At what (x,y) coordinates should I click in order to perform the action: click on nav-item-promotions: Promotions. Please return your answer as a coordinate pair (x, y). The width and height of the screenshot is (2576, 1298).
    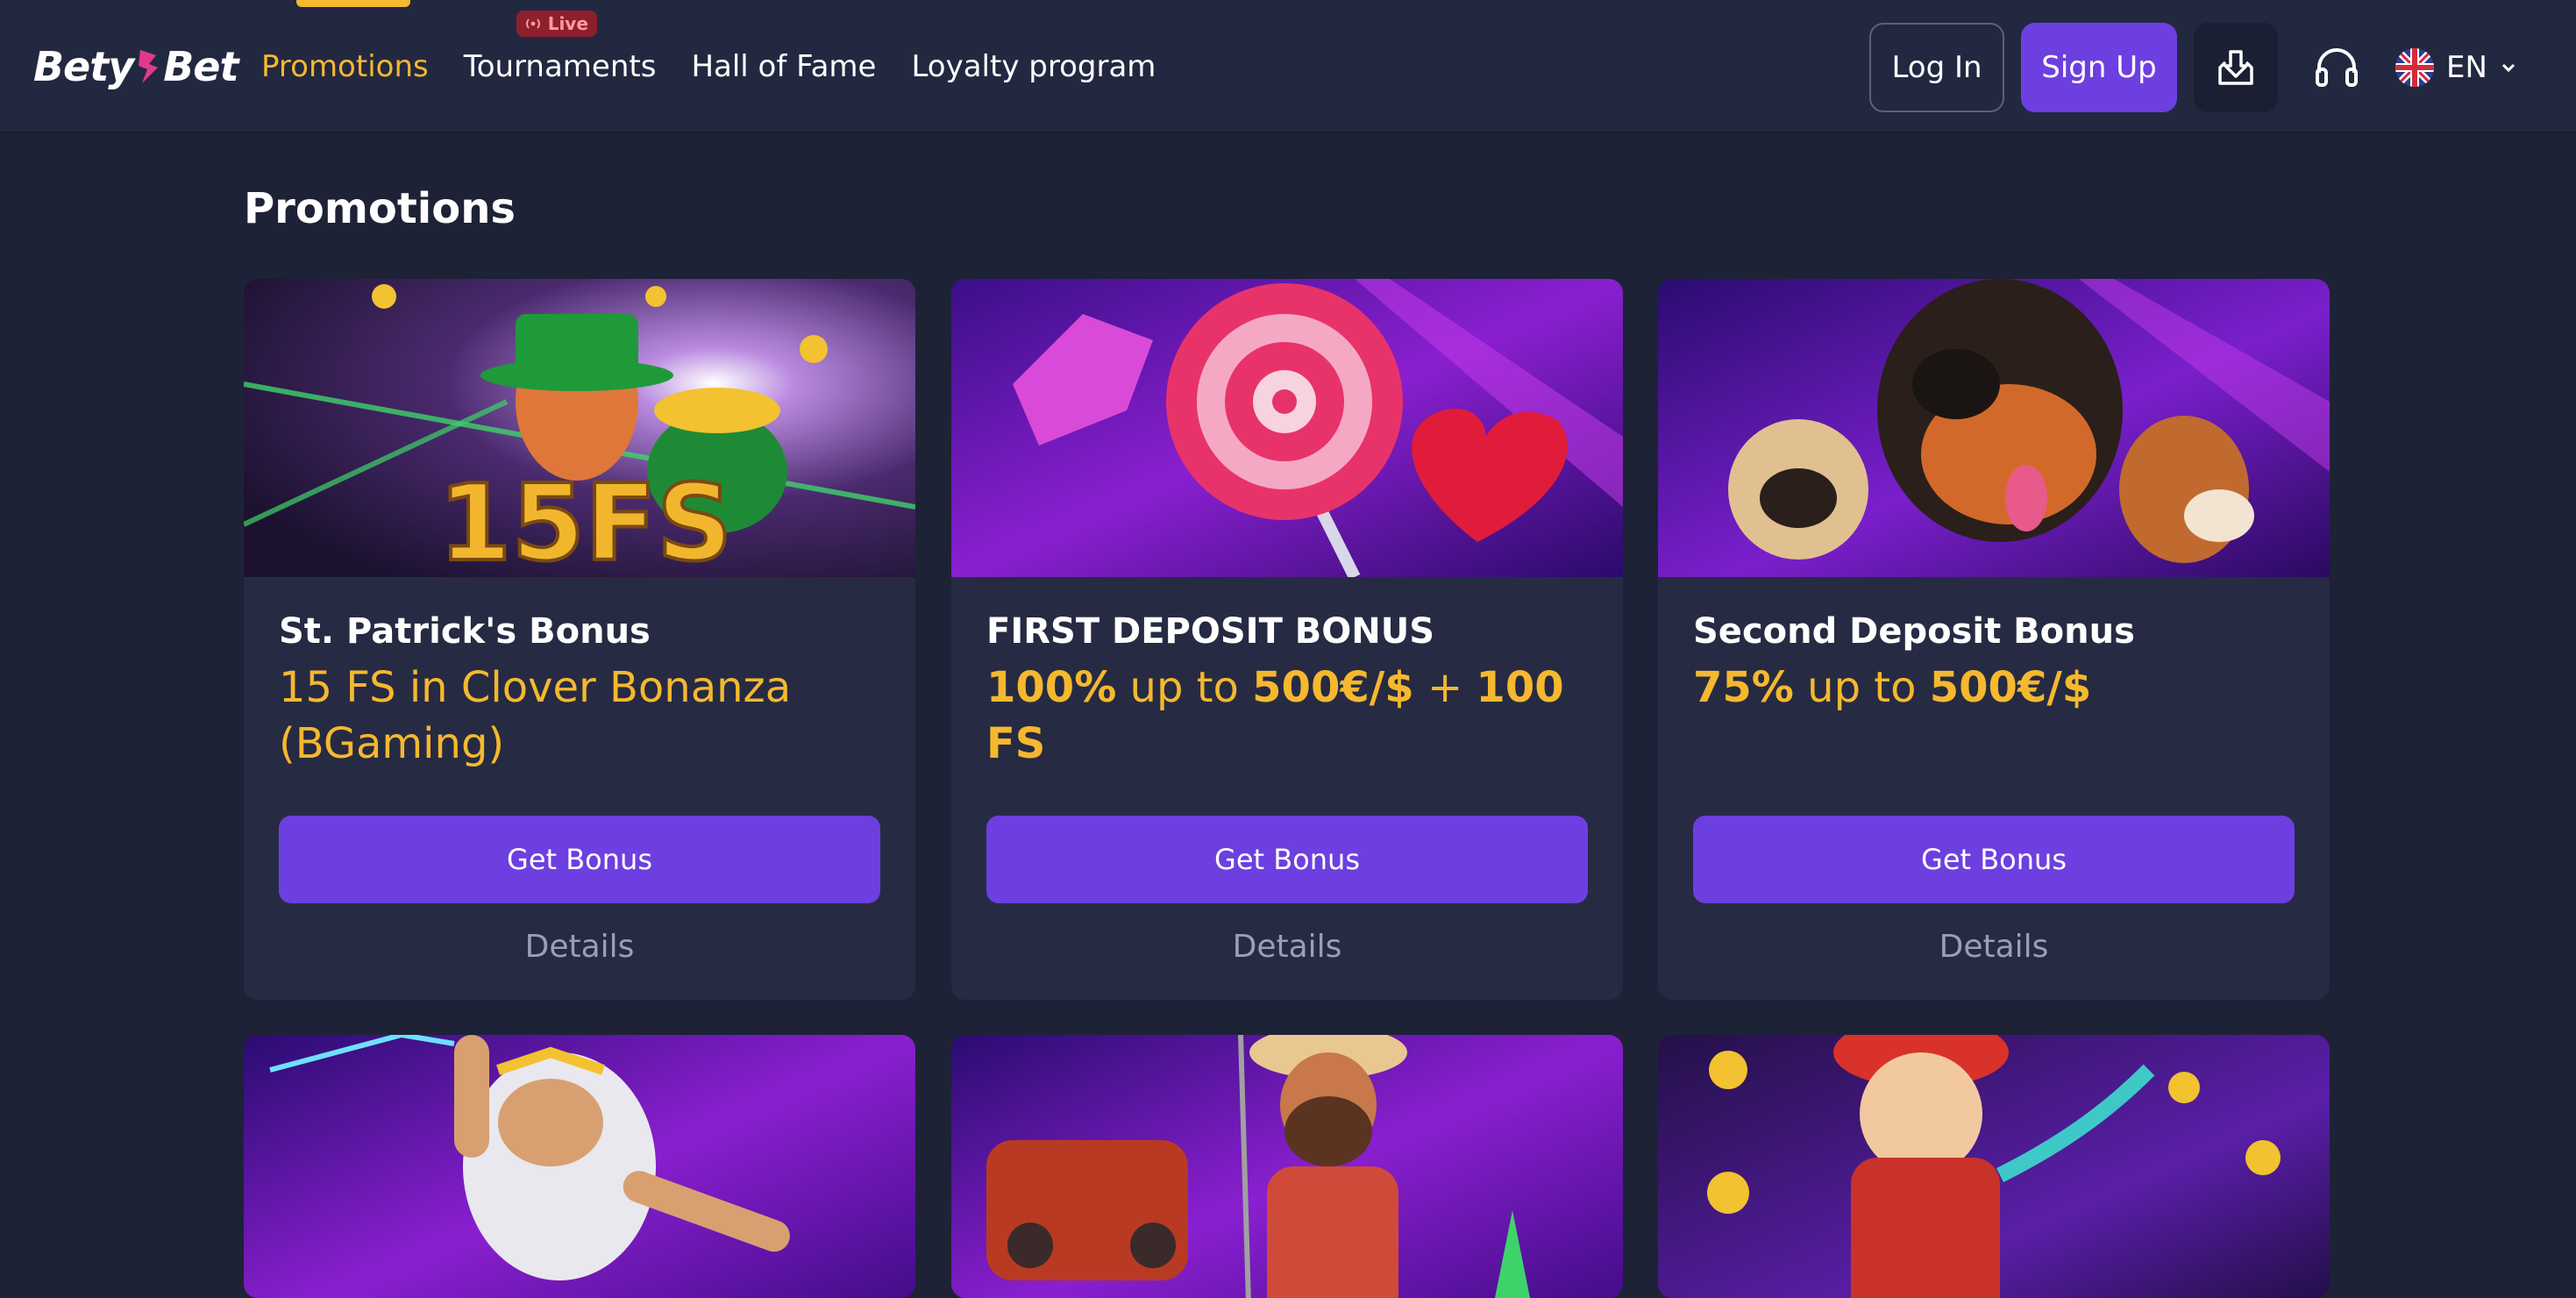
    Looking at the image, I should click on (345, 66).